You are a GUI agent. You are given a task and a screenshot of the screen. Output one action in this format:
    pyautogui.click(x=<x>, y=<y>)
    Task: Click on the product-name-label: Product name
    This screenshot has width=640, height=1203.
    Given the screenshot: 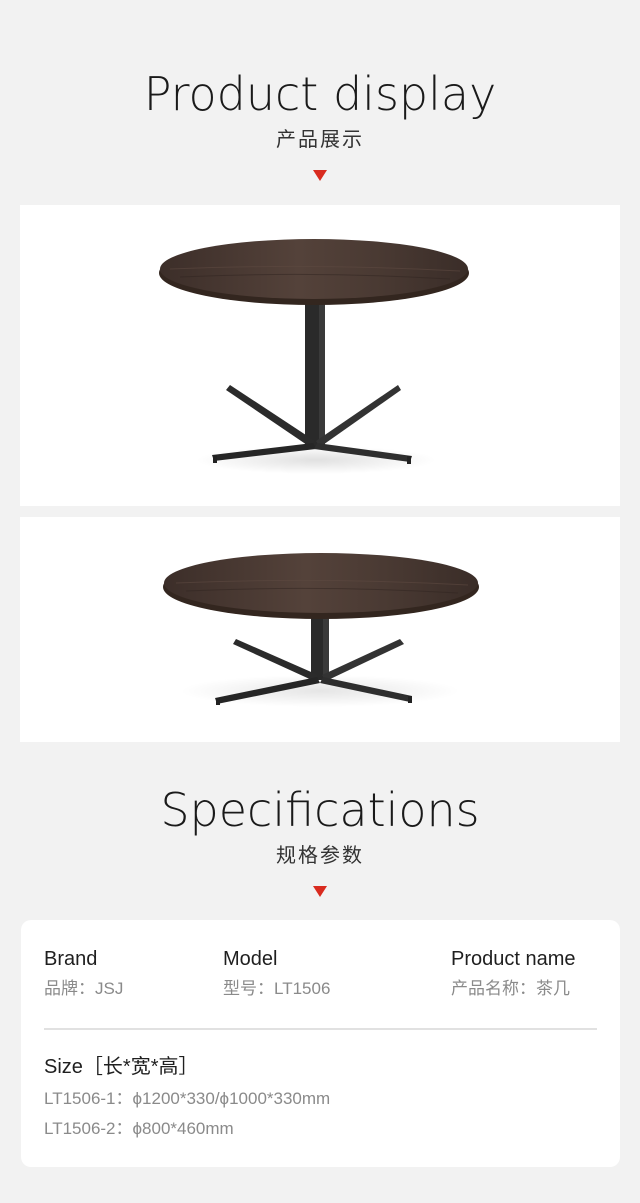 What is the action you would take?
    pyautogui.click(x=513, y=959)
    